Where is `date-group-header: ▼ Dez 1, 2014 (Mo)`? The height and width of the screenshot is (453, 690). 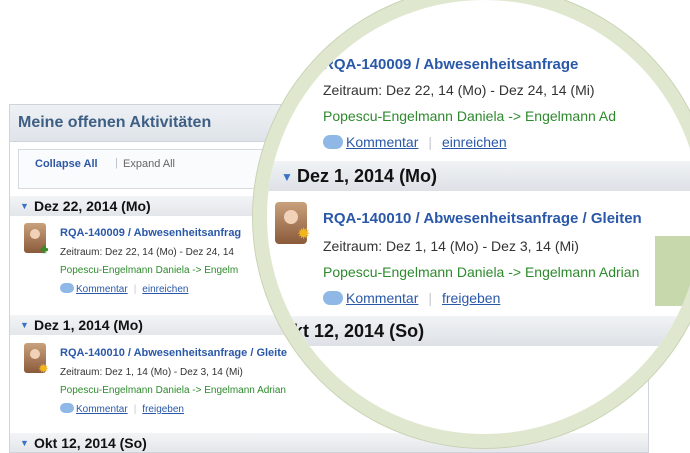
date-group-header: ▼ Dez 1, 2014 (Mo) is located at coordinates (478, 176).